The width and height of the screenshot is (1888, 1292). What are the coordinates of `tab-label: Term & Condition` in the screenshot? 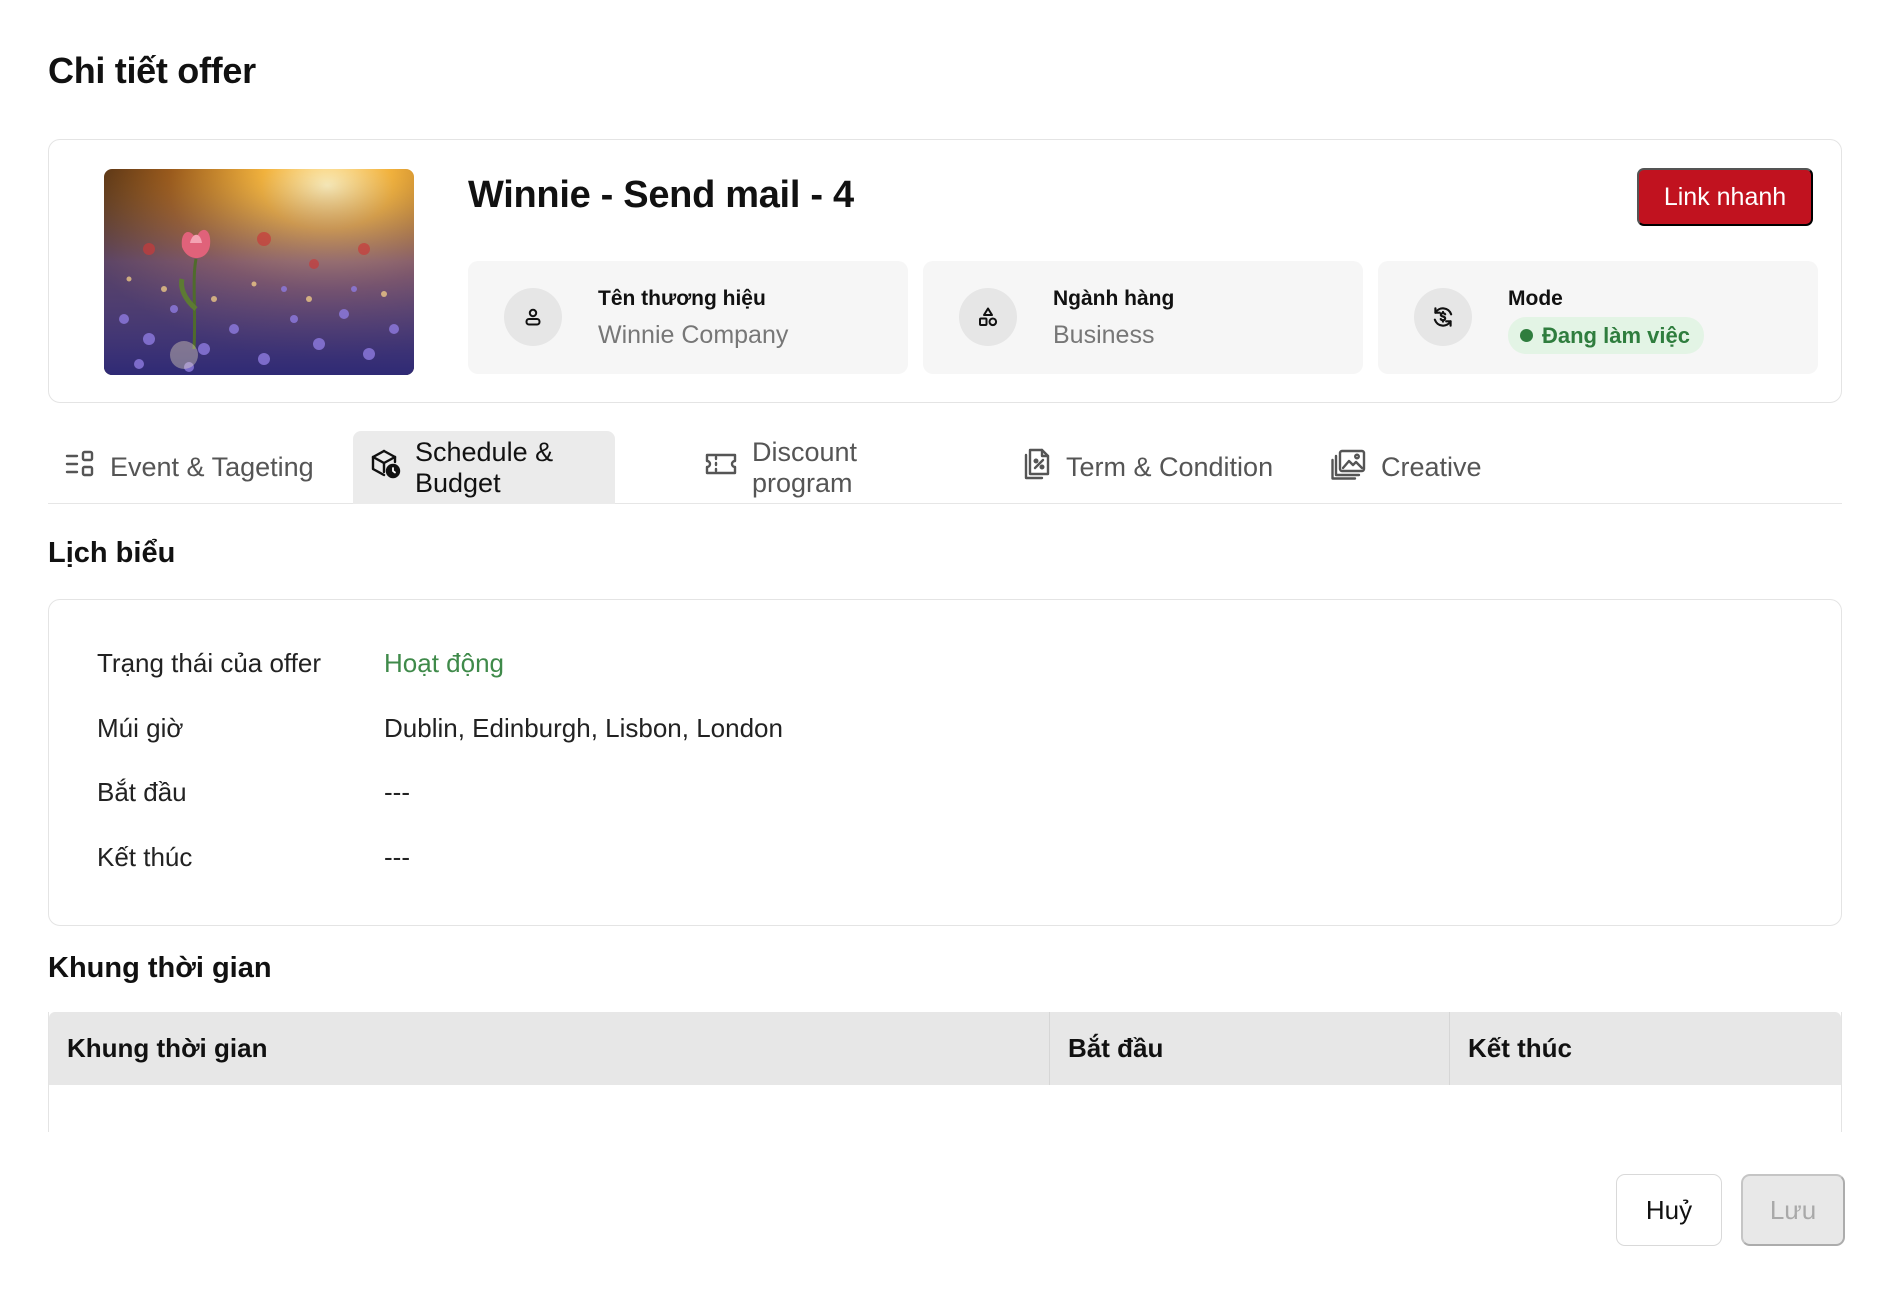 It's located at (1170, 467).